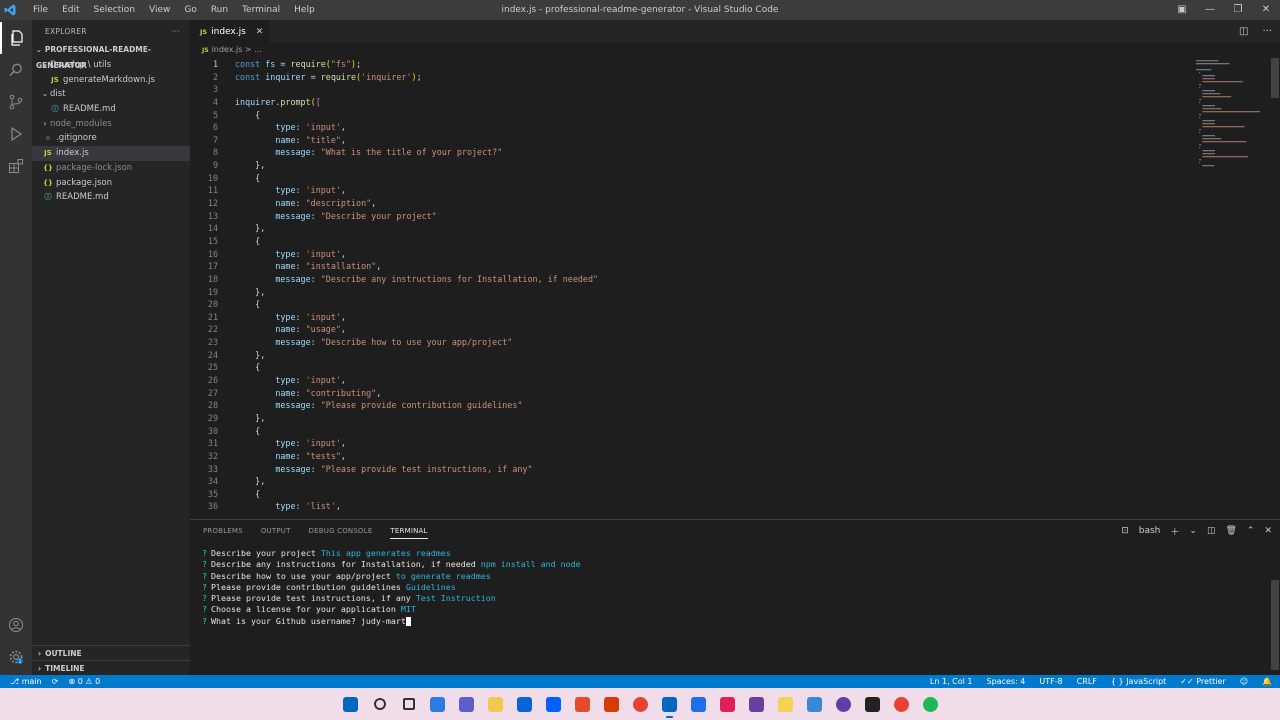 The image size is (1280, 720). I want to click on split-terminal-icon: ◫, so click(1211, 531).